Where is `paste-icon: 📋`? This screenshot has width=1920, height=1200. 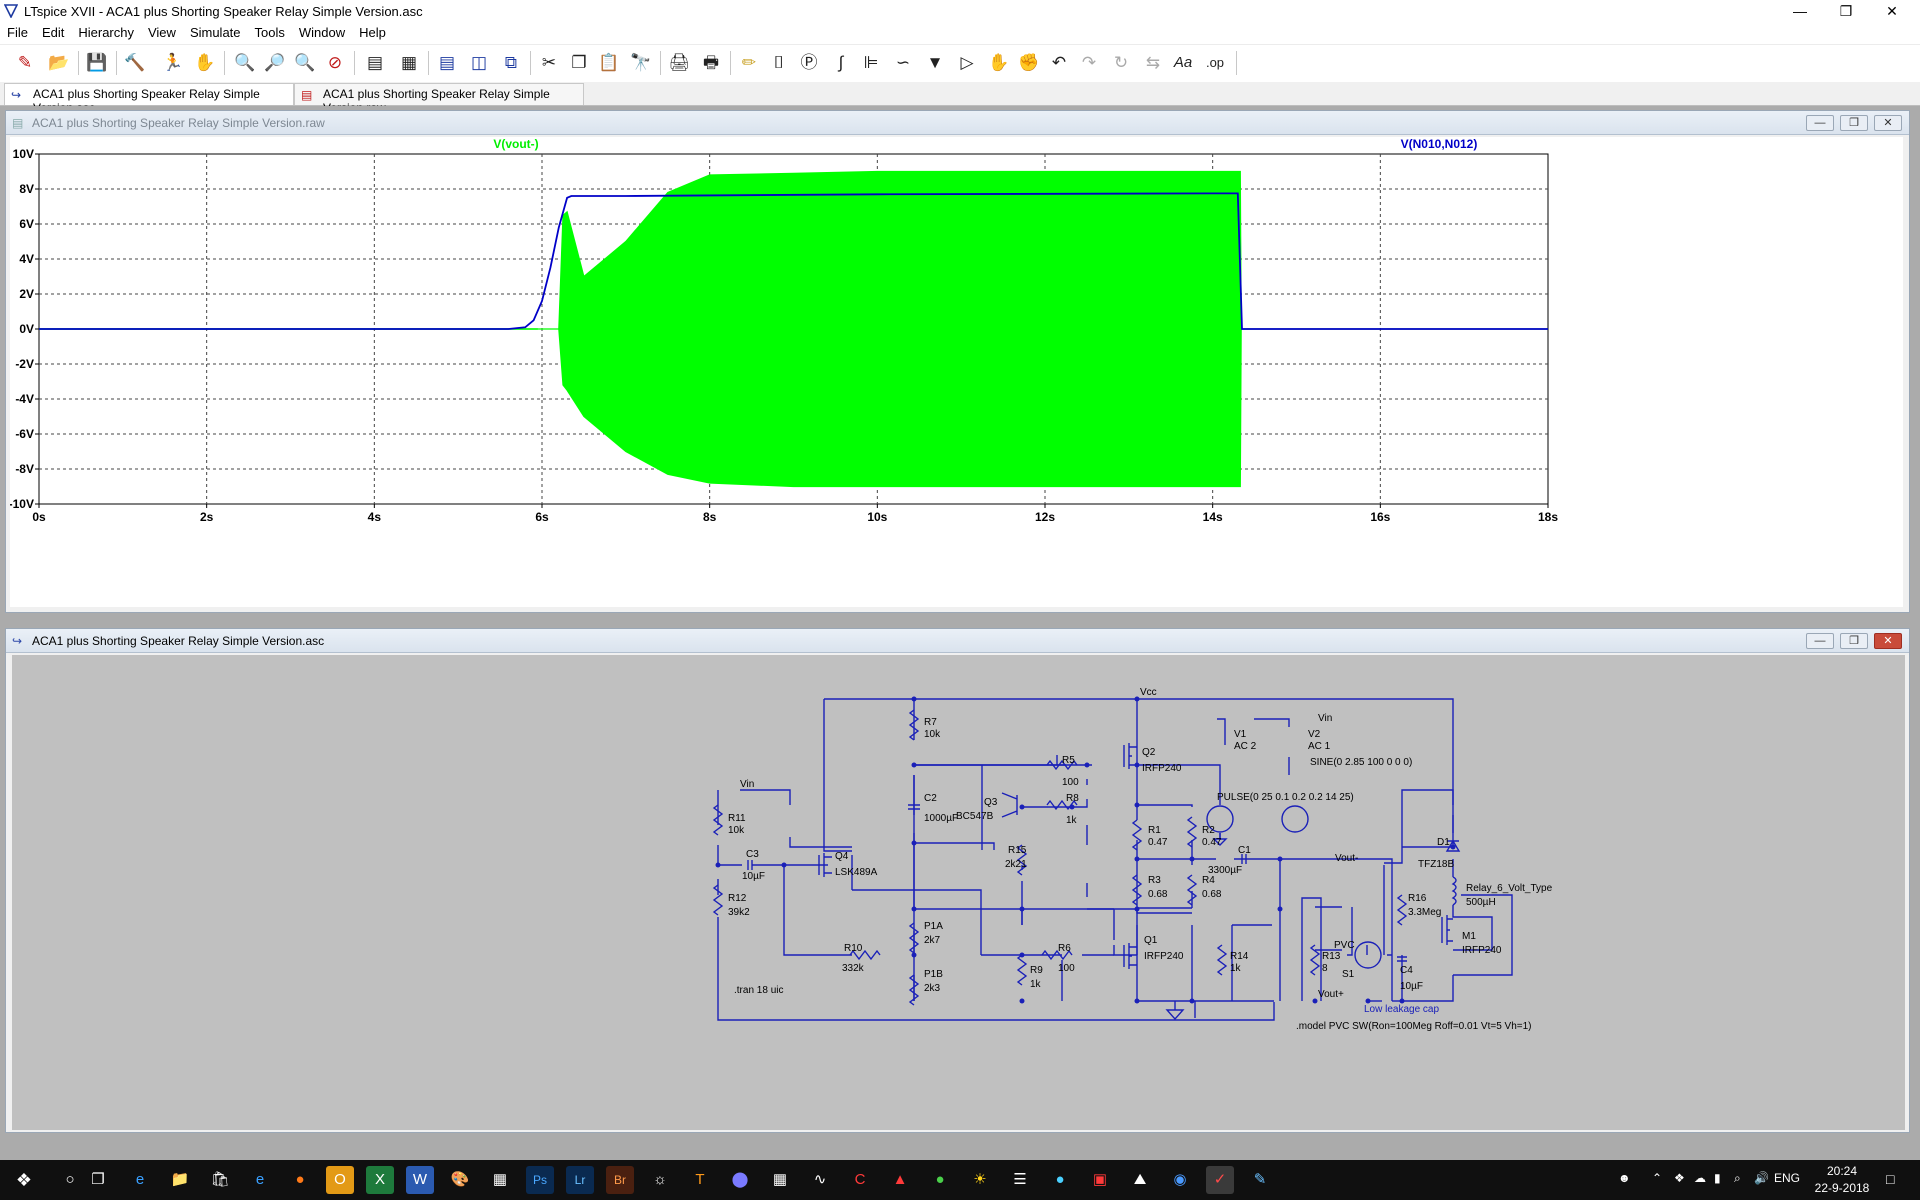 paste-icon: 📋 is located at coordinates (609, 63).